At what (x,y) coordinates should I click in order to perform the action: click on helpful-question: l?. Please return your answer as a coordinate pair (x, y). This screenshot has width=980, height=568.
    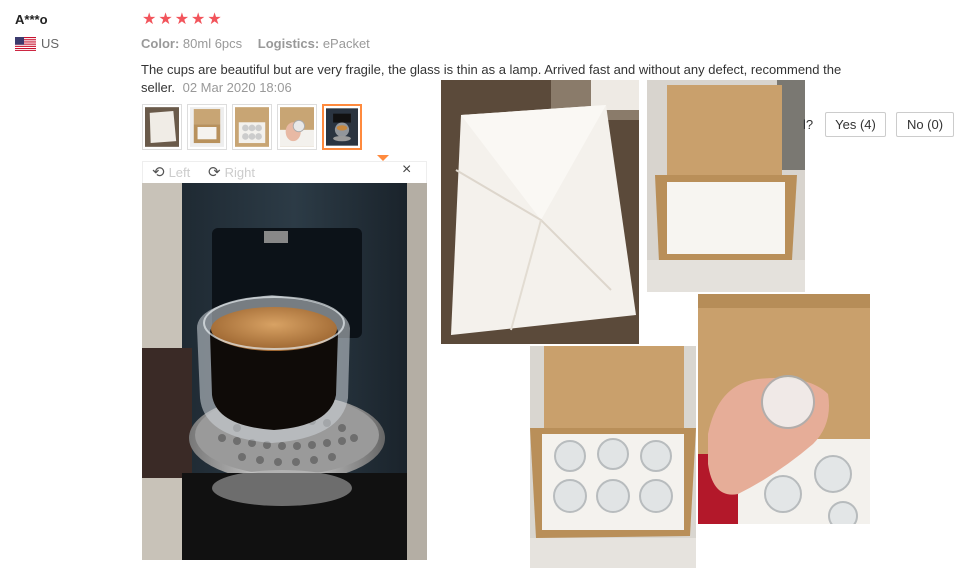
    Looking at the image, I should click on (808, 124).